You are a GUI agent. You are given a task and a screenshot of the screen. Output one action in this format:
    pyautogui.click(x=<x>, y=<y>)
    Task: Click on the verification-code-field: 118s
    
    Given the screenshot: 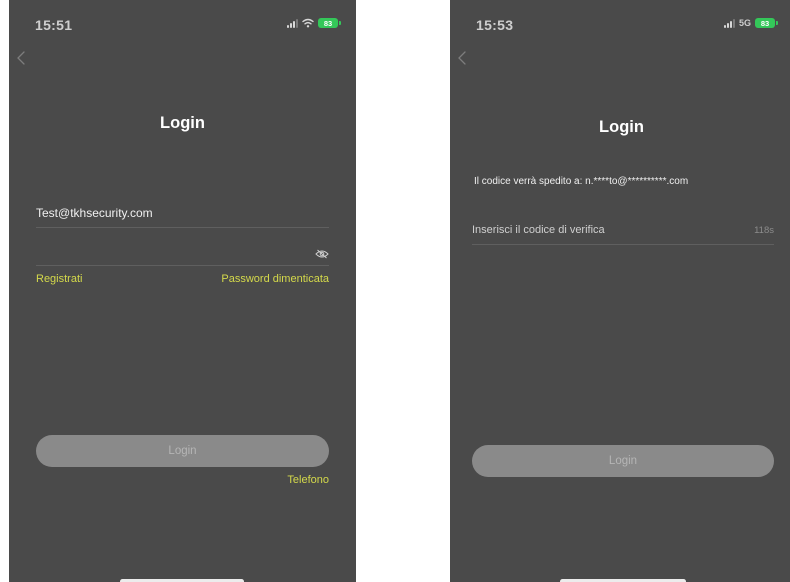 What is the action you would take?
    pyautogui.click(x=623, y=230)
    